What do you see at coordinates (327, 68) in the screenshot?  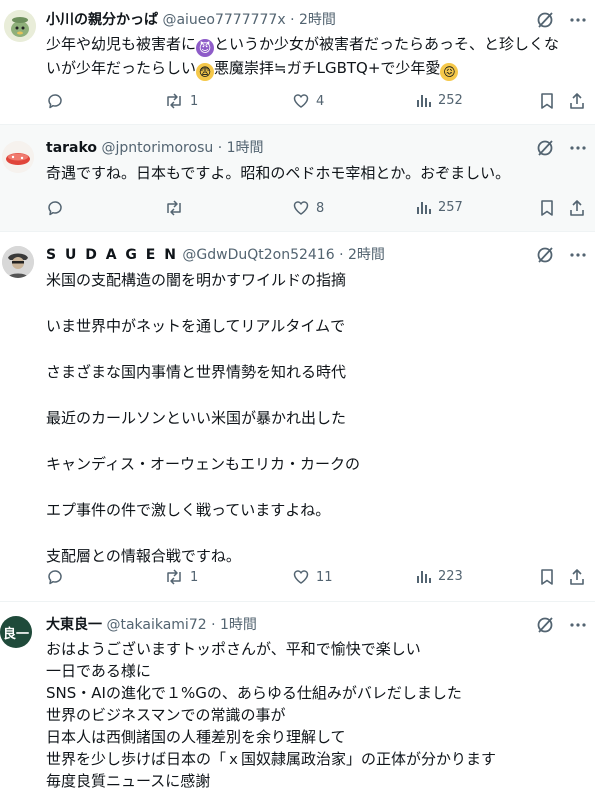 I see `post-text-segment: 悪魔崇拝≒ガチLGBTQ+で少年愛` at bounding box center [327, 68].